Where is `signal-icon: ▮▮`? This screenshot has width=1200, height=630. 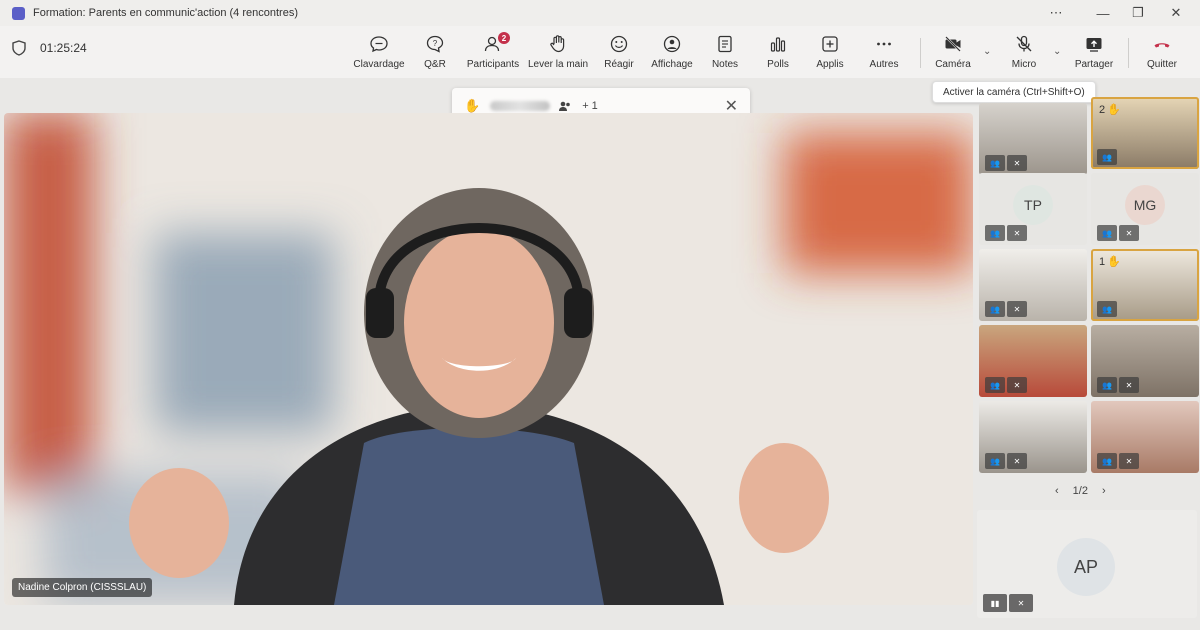 signal-icon: ▮▮ is located at coordinates (995, 603).